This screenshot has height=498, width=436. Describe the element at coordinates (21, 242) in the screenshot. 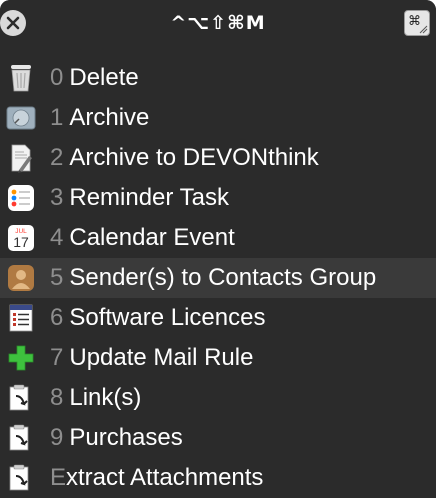

I see `calendar-day: 17` at that location.